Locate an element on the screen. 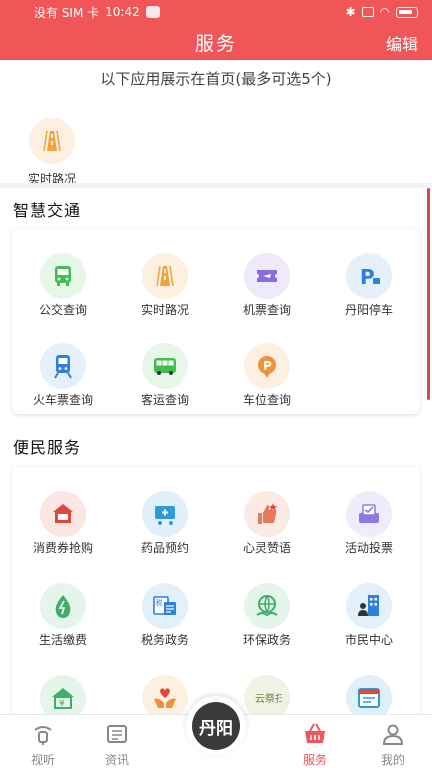 The width and height of the screenshot is (432, 768). service-item: 客运查询 is located at coordinates (165, 374).